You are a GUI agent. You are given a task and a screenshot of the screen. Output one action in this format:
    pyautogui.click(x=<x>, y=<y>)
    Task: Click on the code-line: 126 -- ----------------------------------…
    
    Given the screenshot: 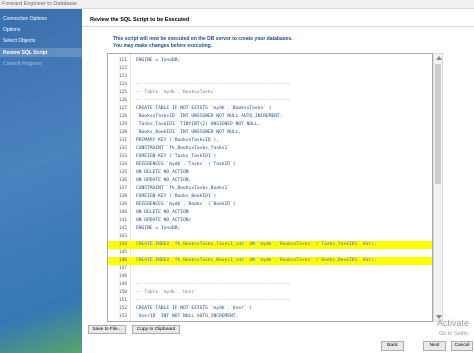 What is the action you would take?
    pyautogui.click(x=270, y=101)
    